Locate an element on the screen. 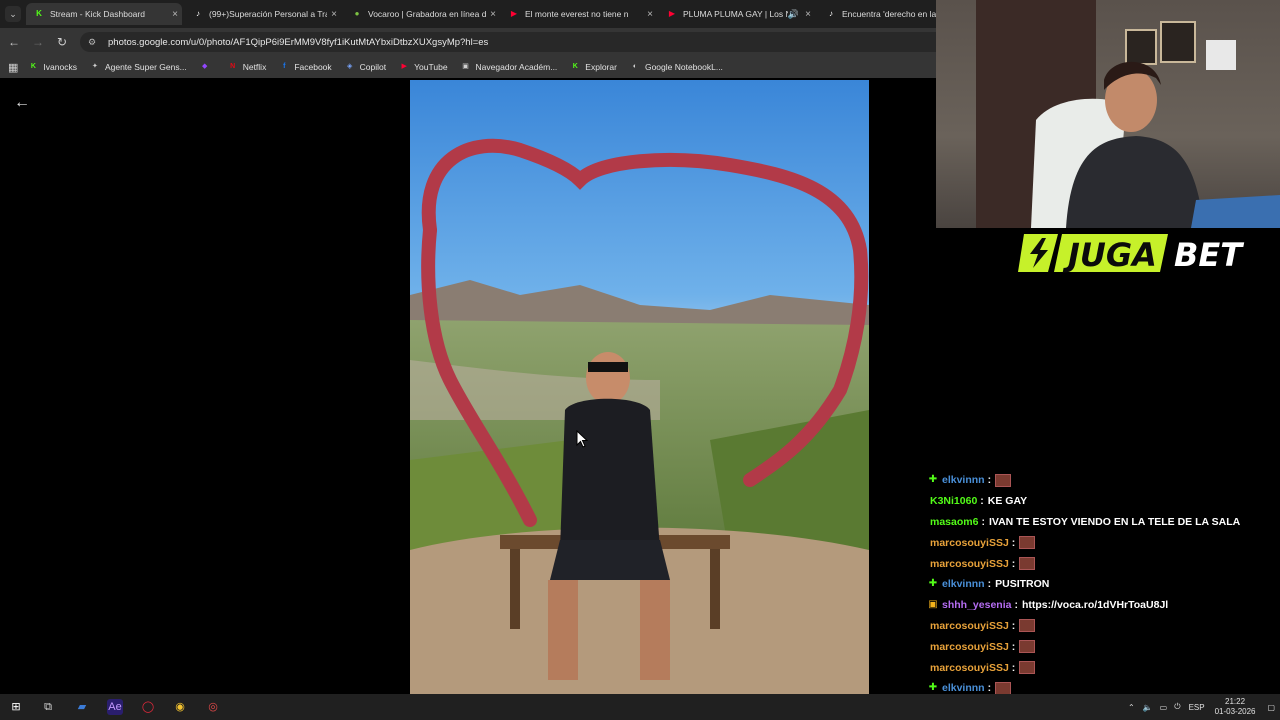 This screenshot has height=720, width=1280. notifications-icon: ▢ is located at coordinates (1272, 707).